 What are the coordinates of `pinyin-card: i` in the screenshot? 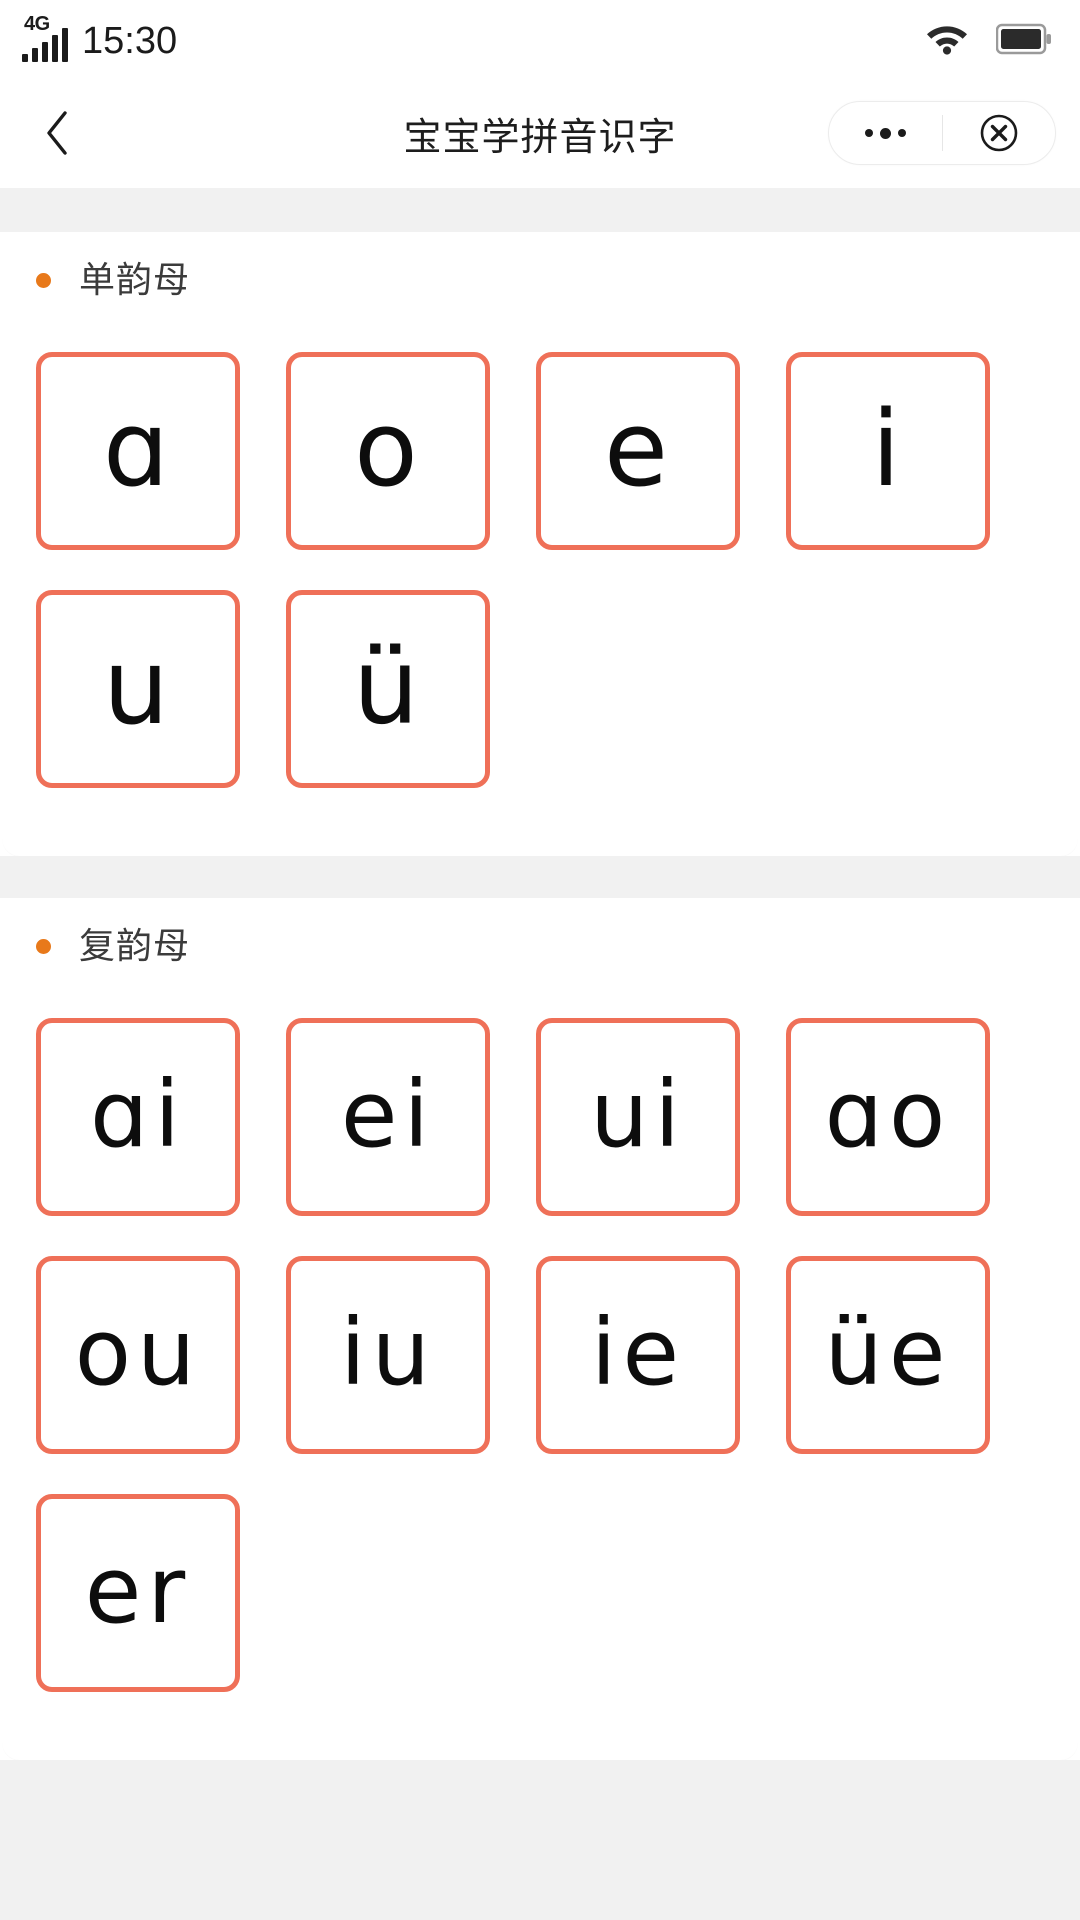 It's located at (888, 451).